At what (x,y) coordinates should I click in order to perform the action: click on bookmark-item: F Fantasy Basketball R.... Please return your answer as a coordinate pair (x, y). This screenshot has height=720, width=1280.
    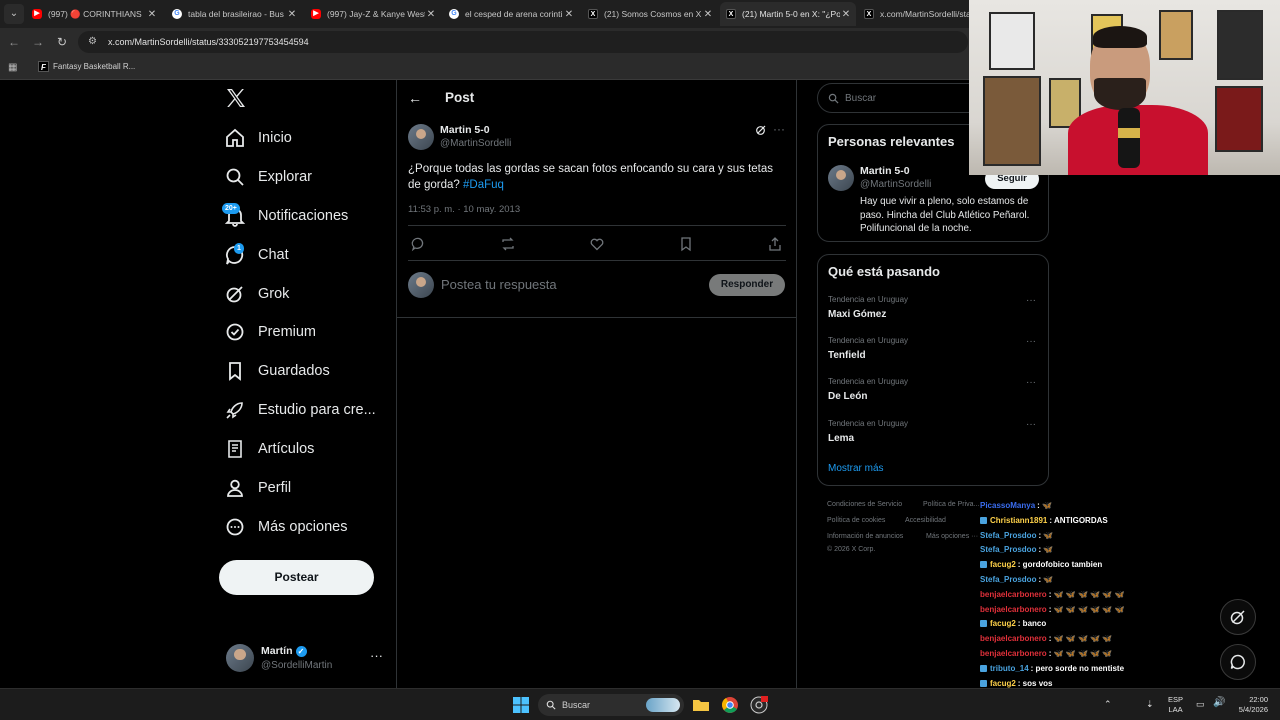
    Looking at the image, I should click on (86, 66).